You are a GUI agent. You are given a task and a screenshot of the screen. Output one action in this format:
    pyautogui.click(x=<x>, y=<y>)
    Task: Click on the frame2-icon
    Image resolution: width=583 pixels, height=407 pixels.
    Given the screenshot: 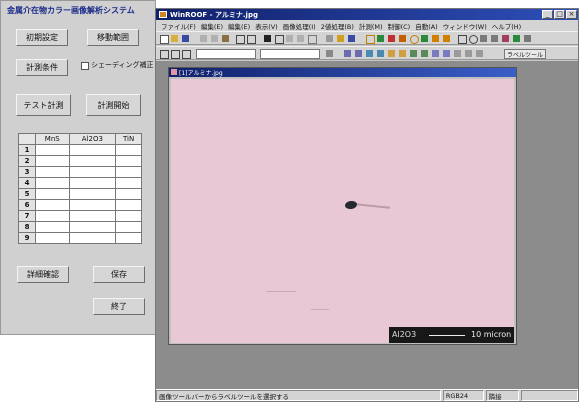 What is the action you would take?
    pyautogui.click(x=186, y=54)
    